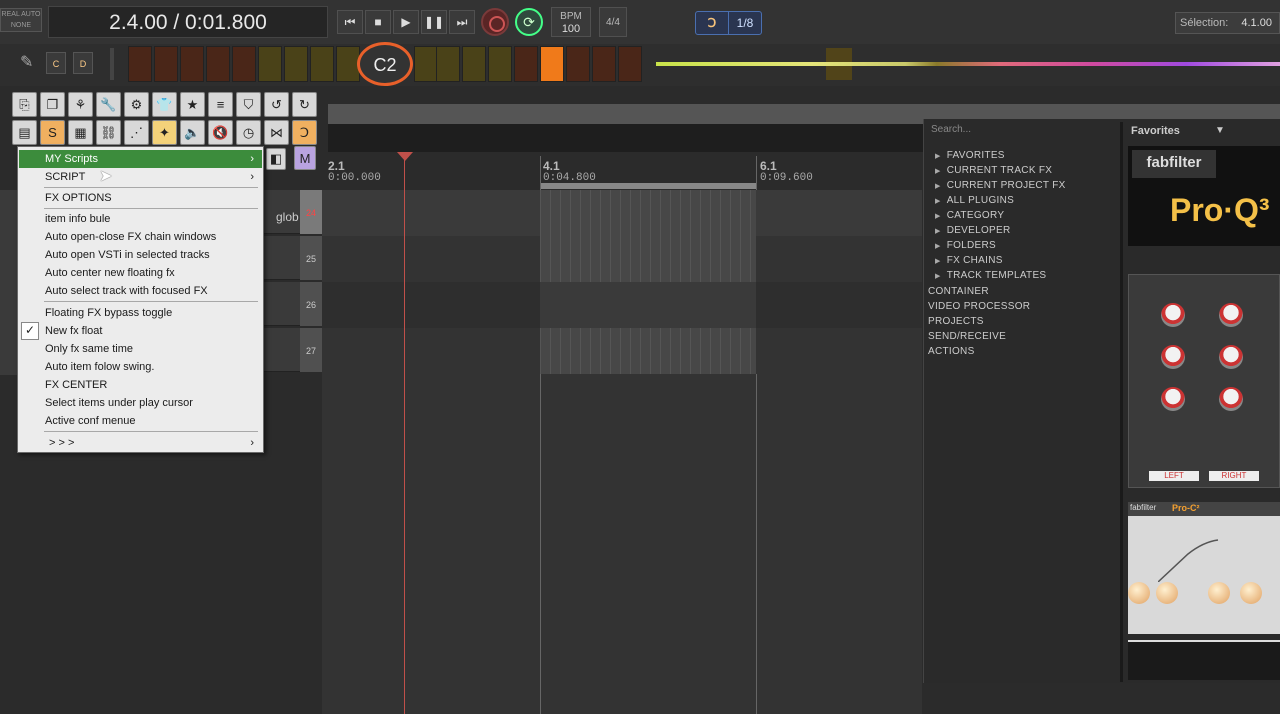 The width and height of the screenshot is (1280, 714). What do you see at coordinates (378, 22) in the screenshot?
I see `stop-button: ■` at bounding box center [378, 22].